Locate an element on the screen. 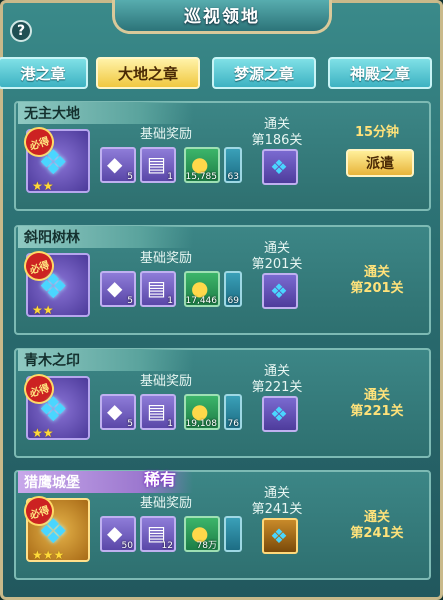 This screenshot has height=600, width=443. book-item: ▤ 12 is located at coordinates (158, 534).